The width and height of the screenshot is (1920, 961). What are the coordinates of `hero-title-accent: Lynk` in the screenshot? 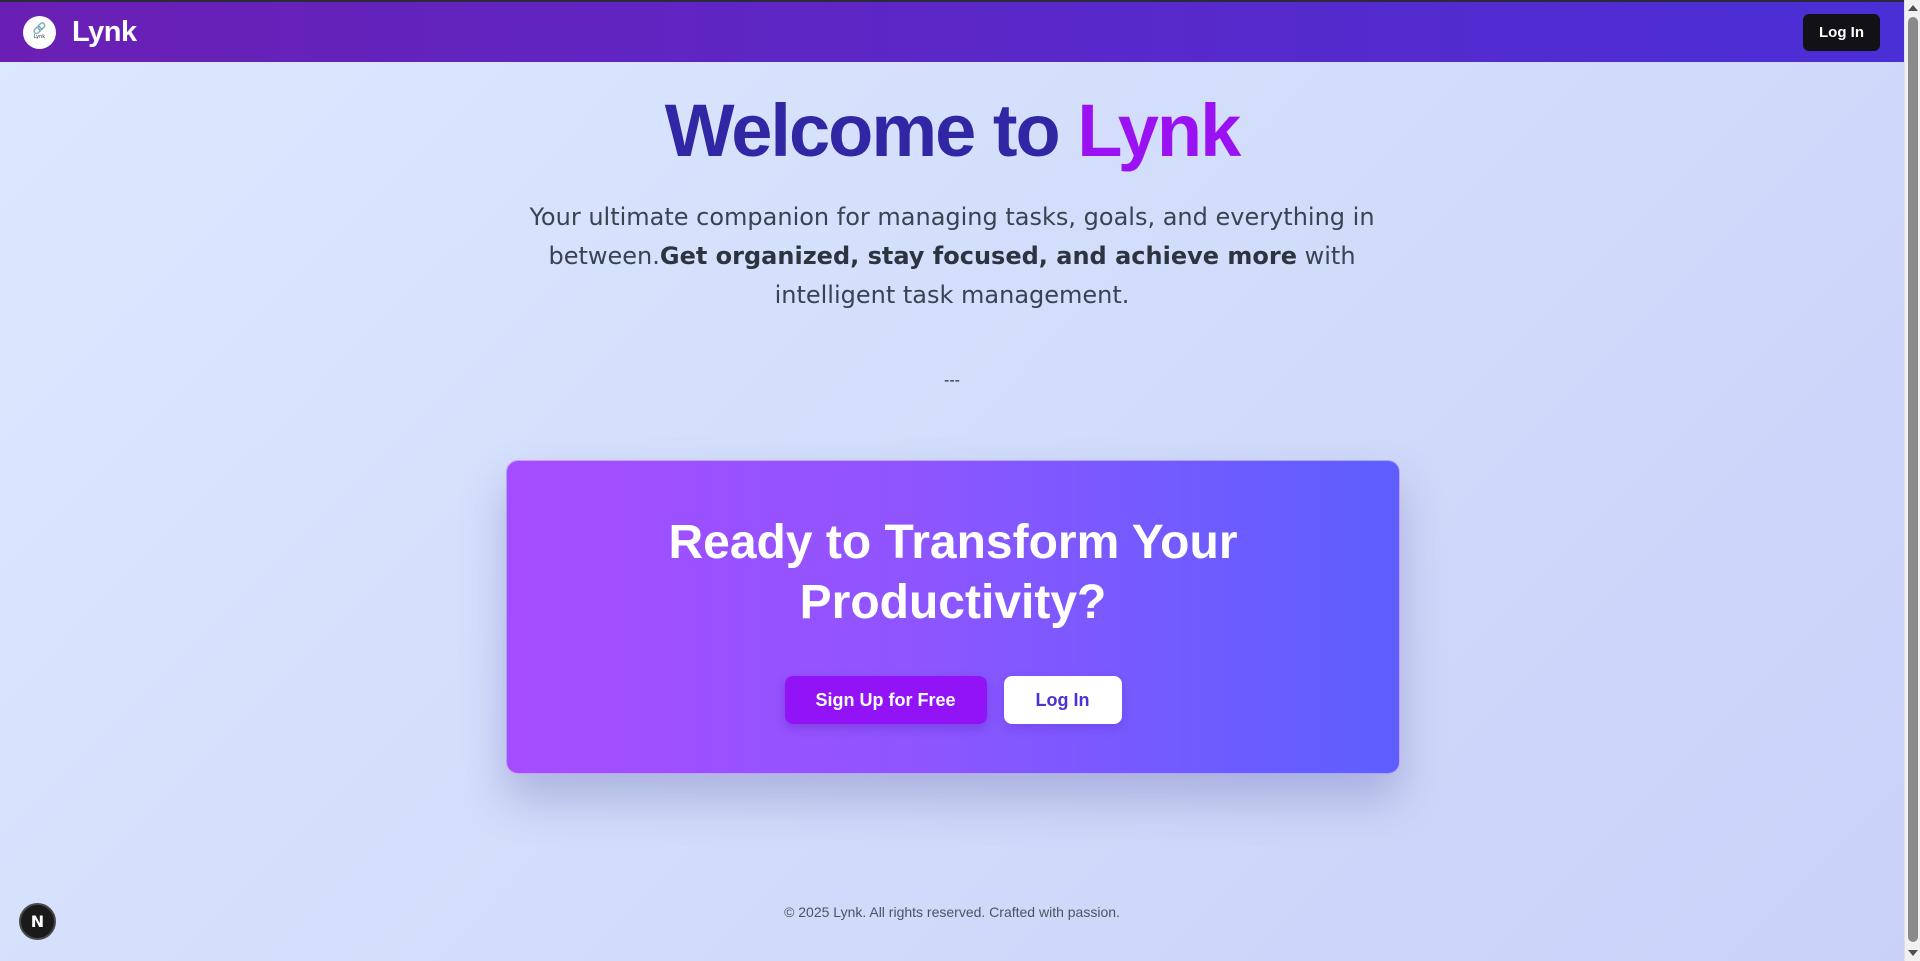 It's located at (1159, 130).